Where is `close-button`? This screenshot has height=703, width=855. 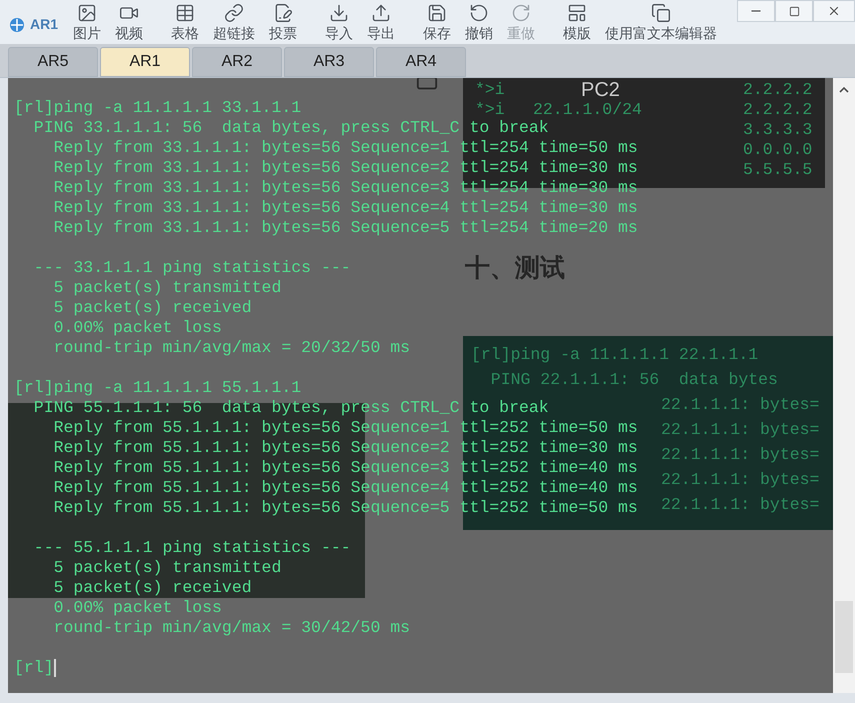
close-button is located at coordinates (834, 11).